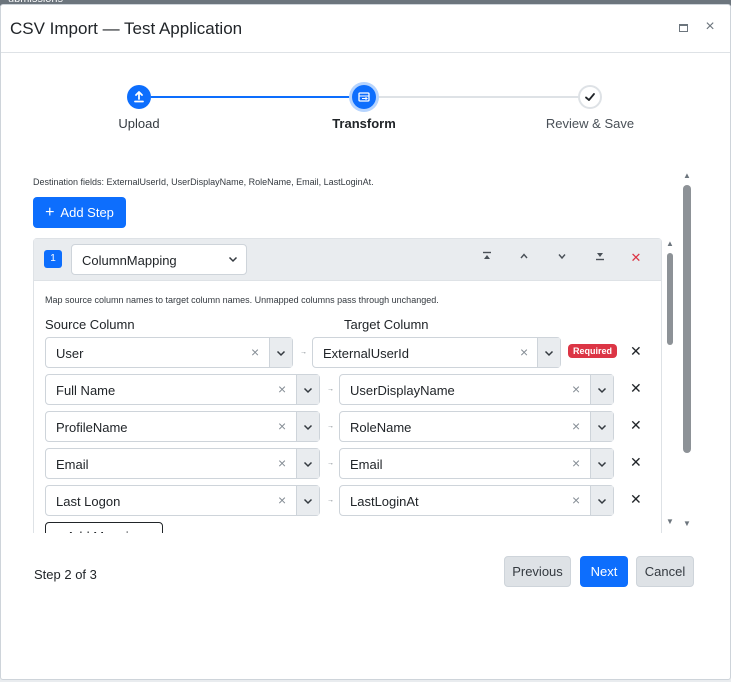 This screenshot has height=682, width=731. I want to click on source-column-header: Source Column, so click(90, 324).